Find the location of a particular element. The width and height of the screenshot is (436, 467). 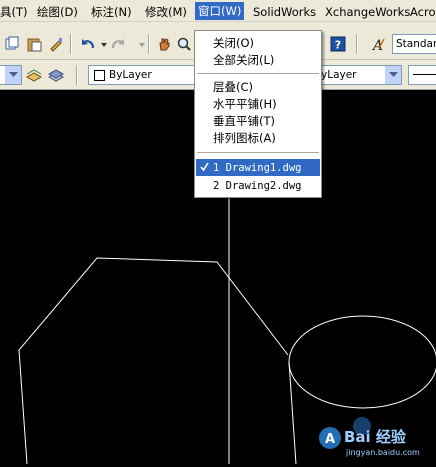

menu-item-close-all: 全部关闭(L) is located at coordinates (258, 60).